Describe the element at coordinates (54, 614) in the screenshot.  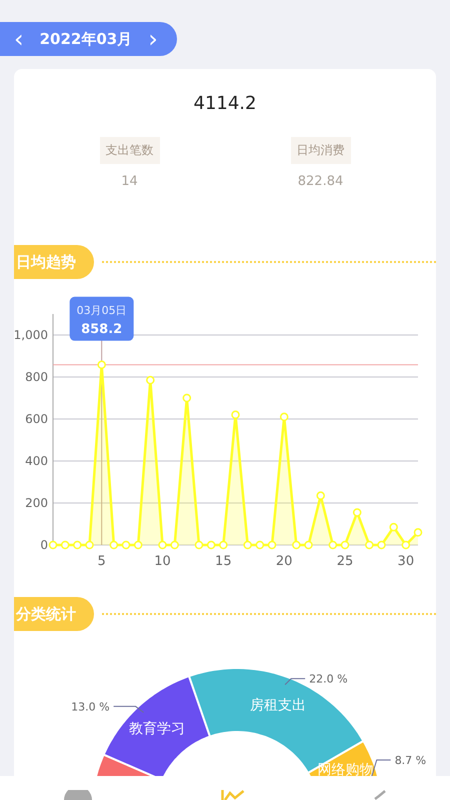
I see `section-title: 分类统计` at that location.